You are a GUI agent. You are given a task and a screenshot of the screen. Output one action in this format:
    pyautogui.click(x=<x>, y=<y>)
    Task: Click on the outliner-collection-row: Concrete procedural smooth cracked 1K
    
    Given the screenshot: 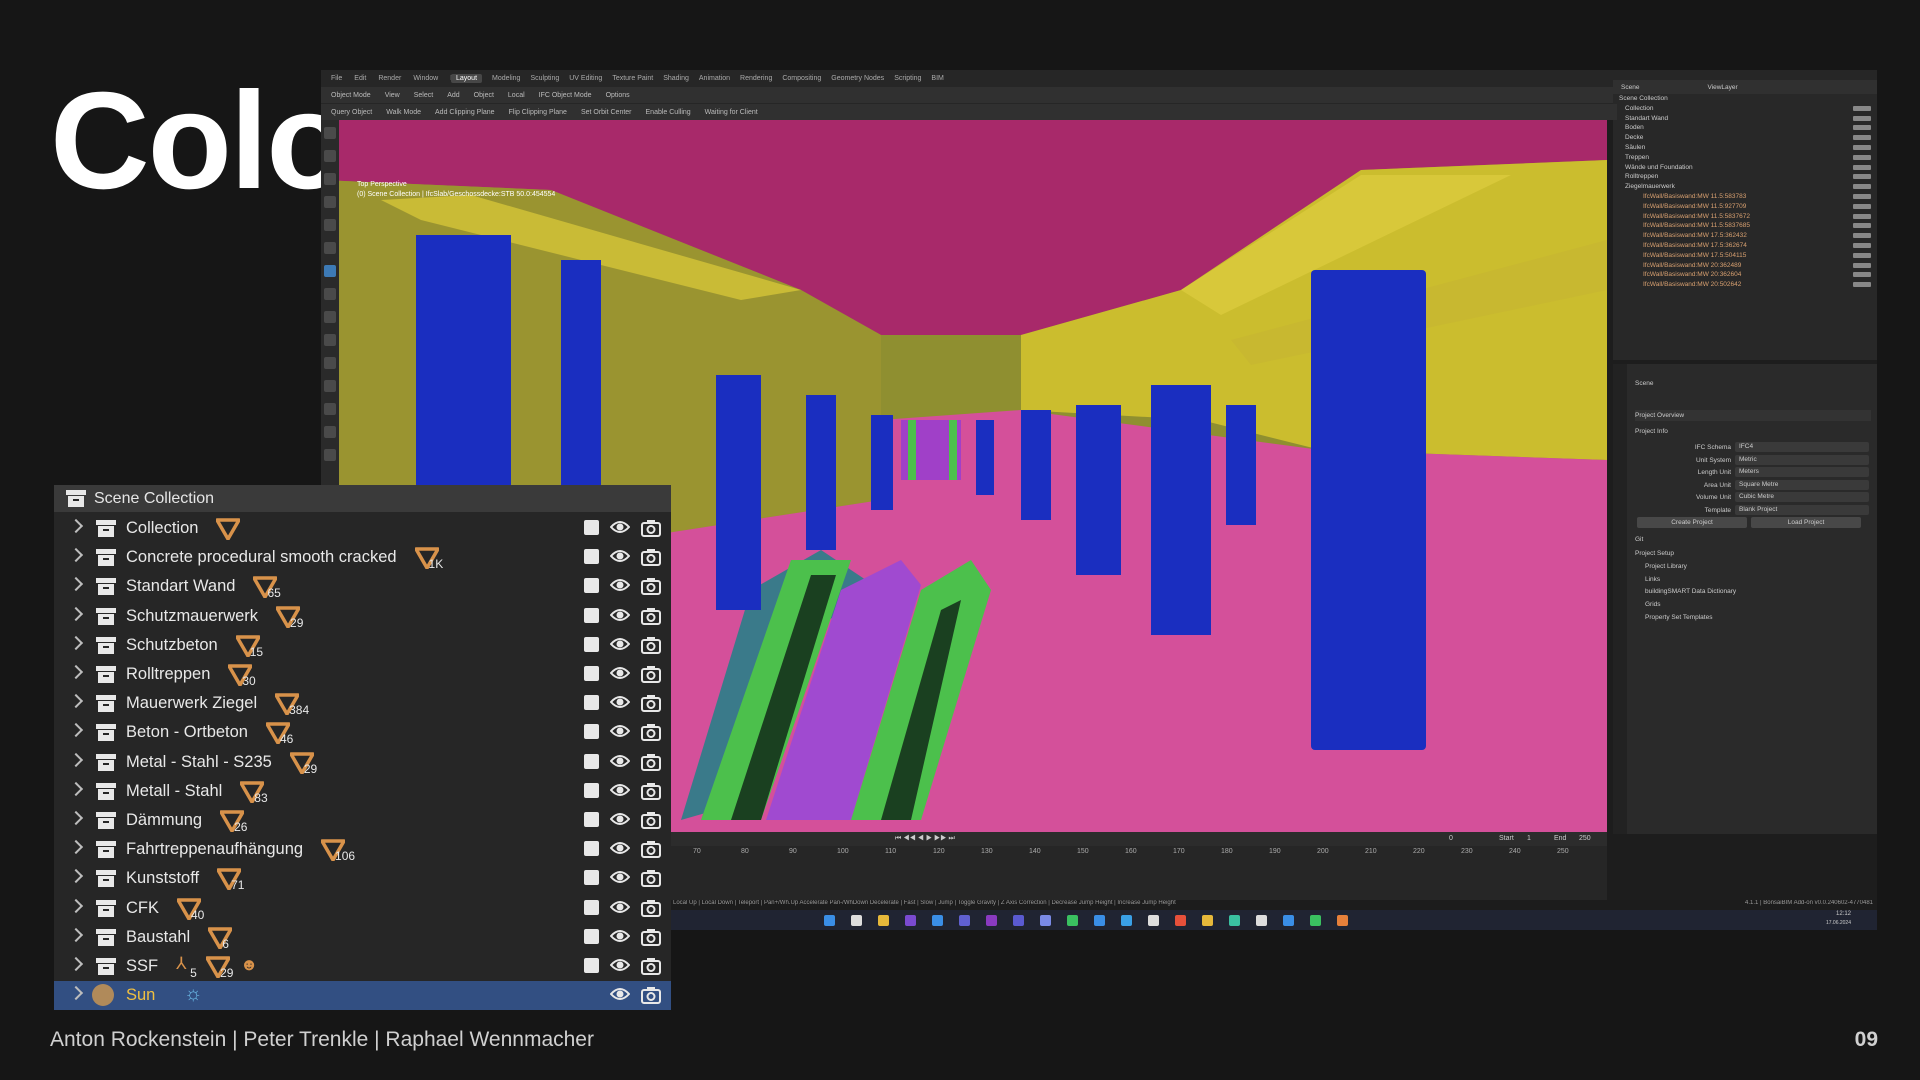 What is the action you would take?
    pyautogui.click(x=362, y=557)
    